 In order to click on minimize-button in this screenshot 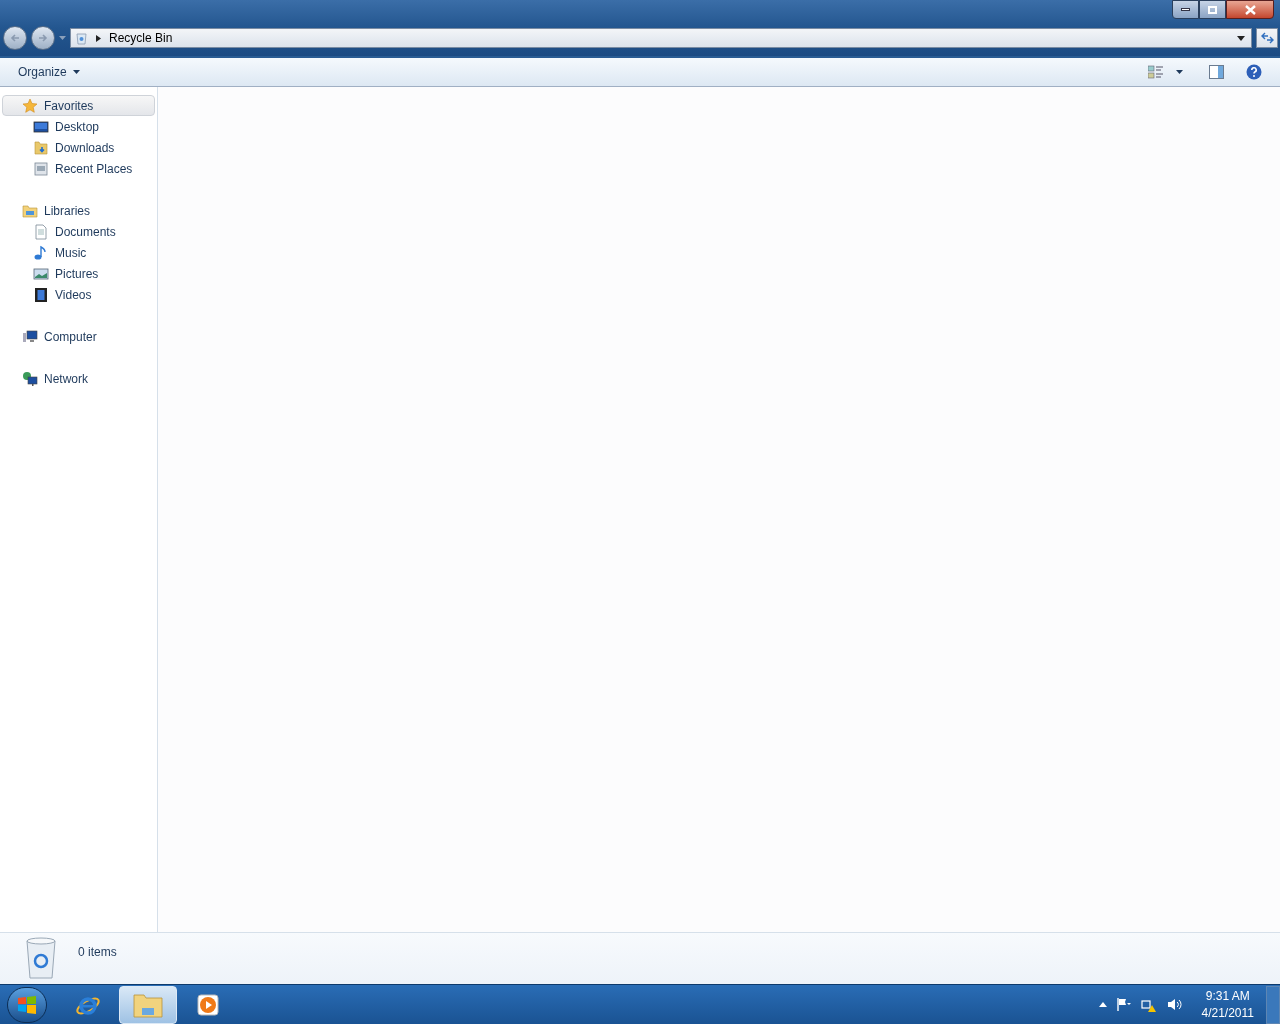, I will do `click(1185, 9)`.